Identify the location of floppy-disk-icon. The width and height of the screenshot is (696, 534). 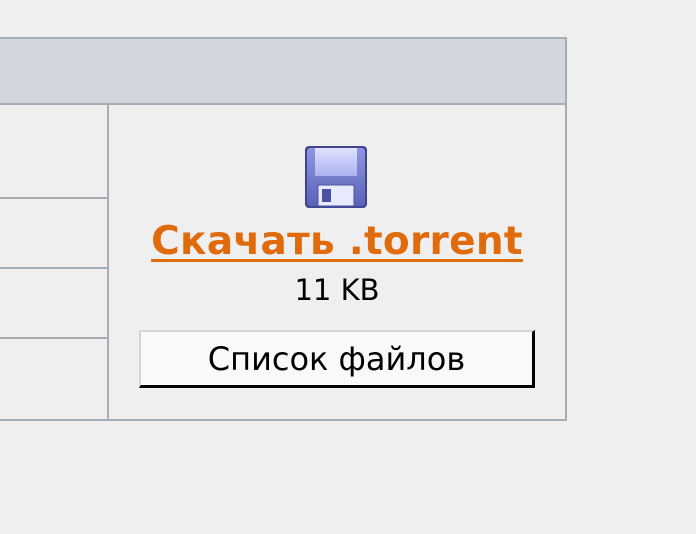
(336, 177).